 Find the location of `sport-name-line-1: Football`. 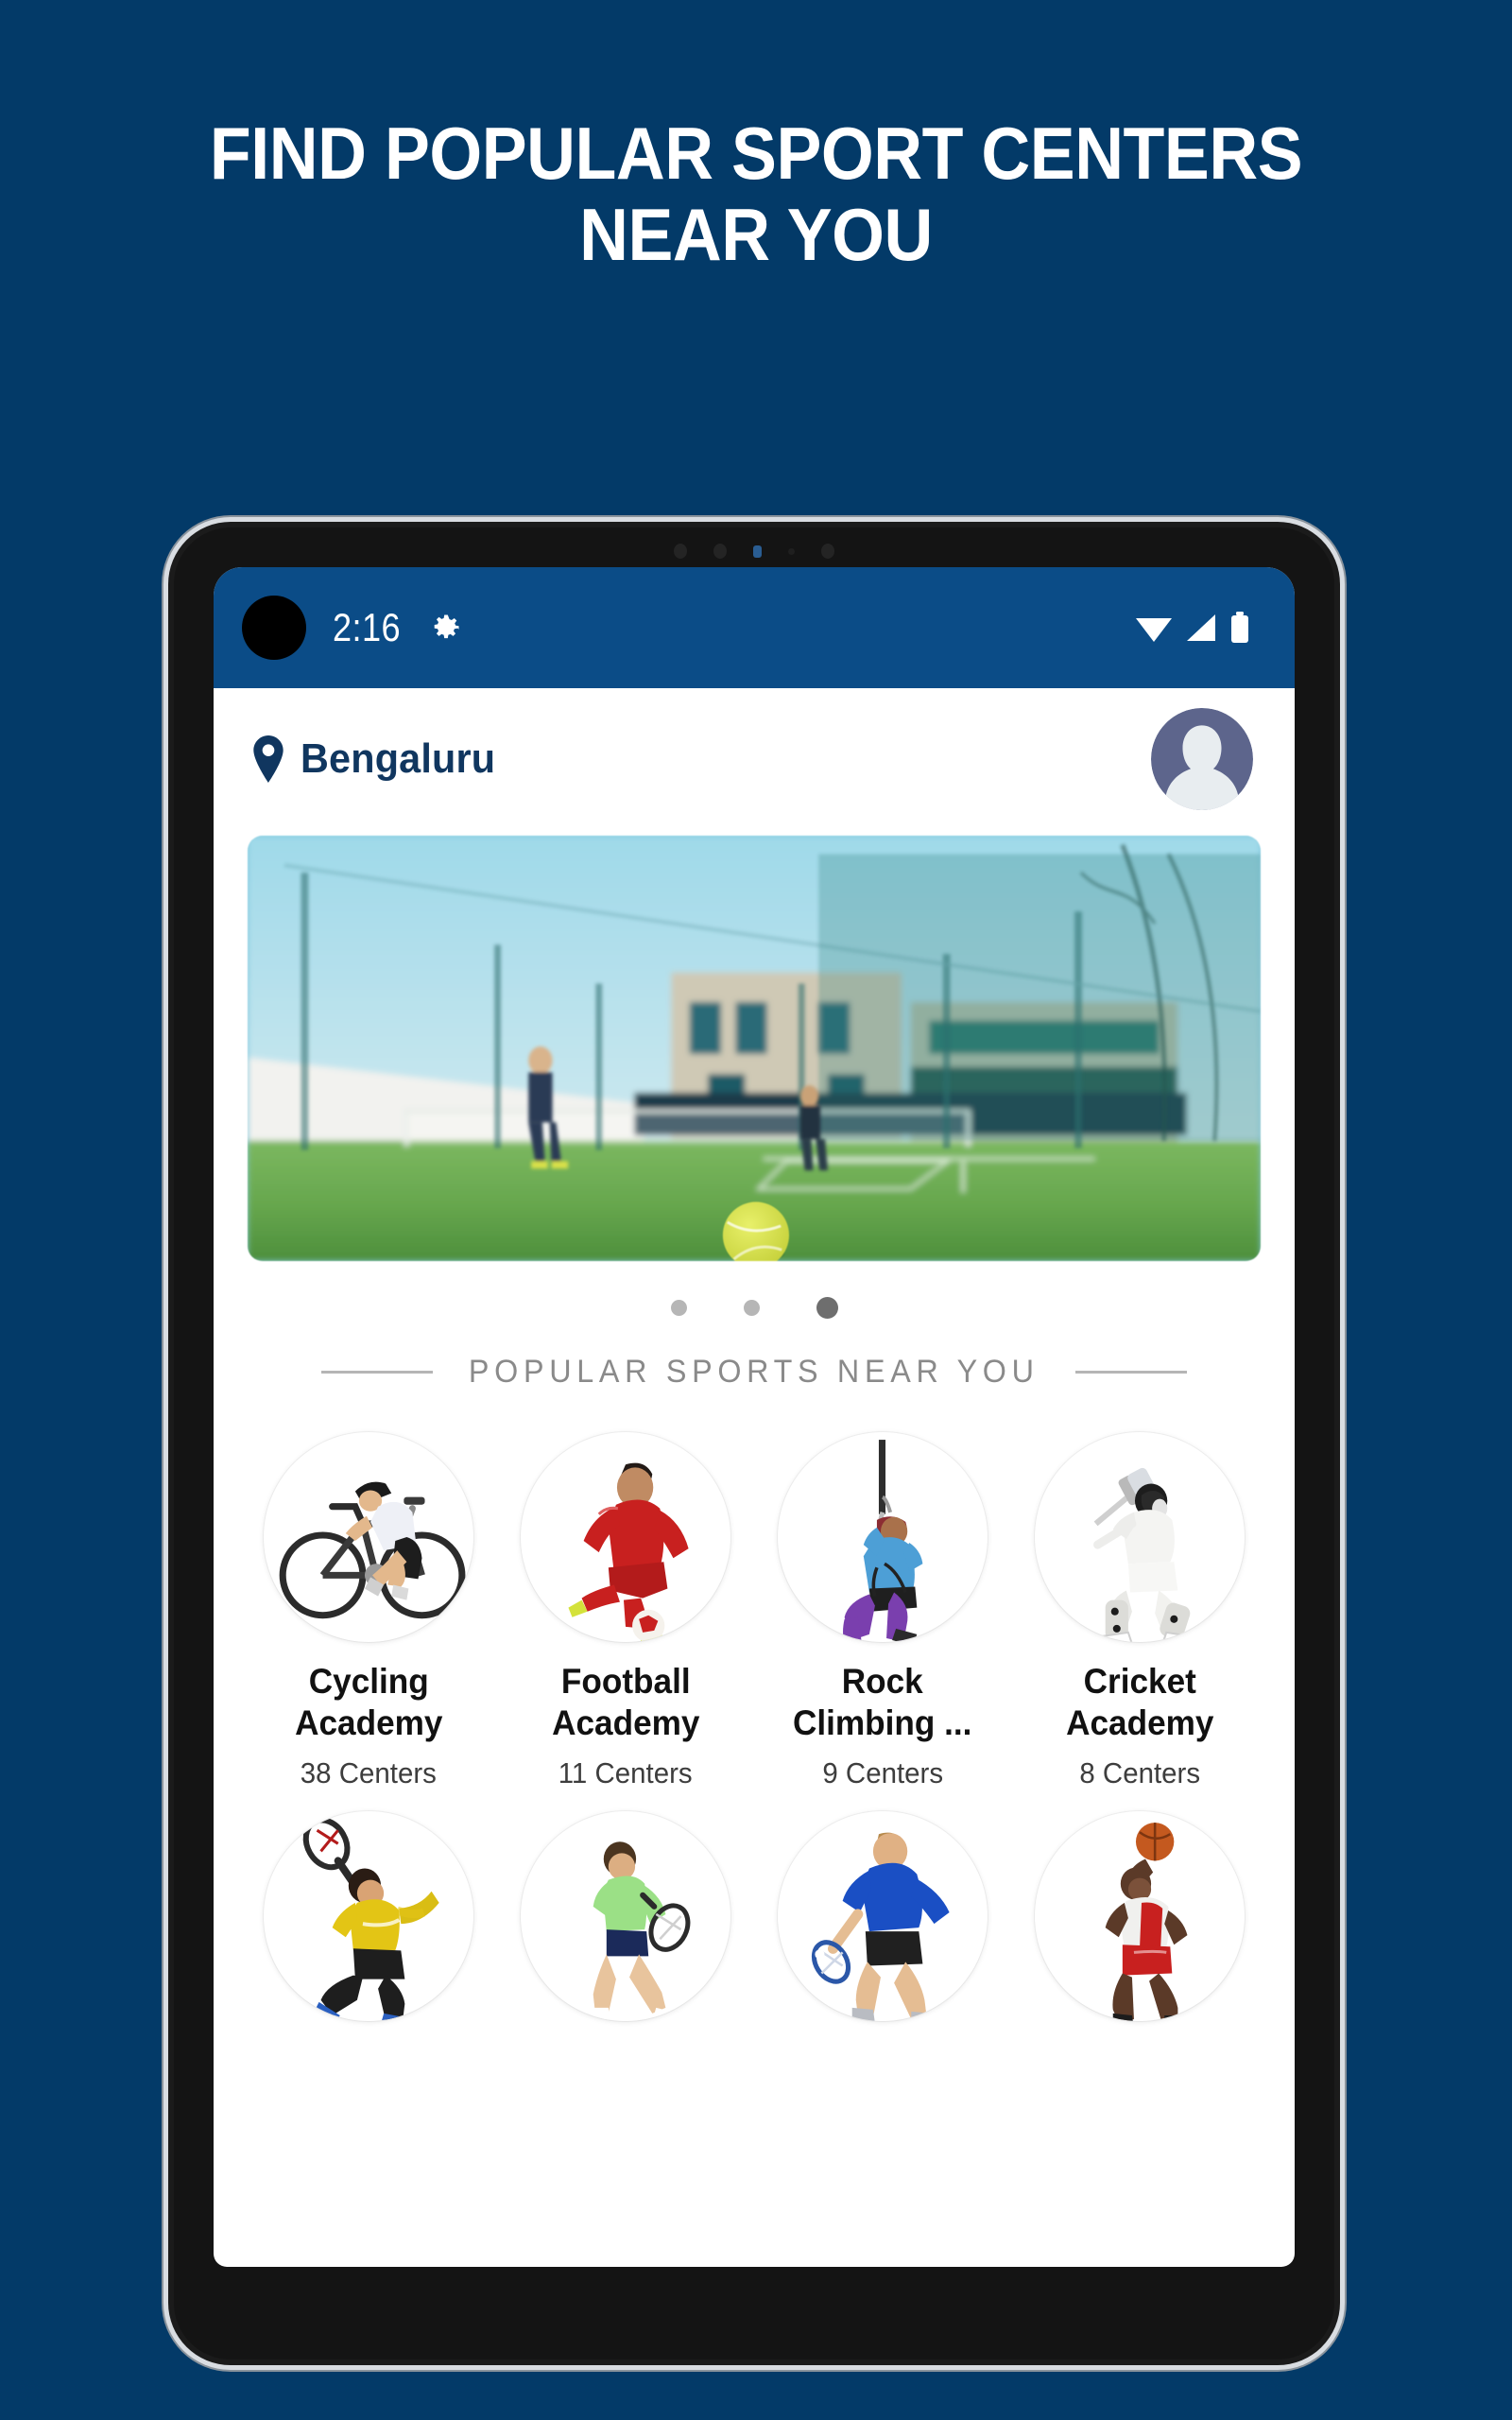

sport-name-line-1: Football is located at coordinates (625, 1681).